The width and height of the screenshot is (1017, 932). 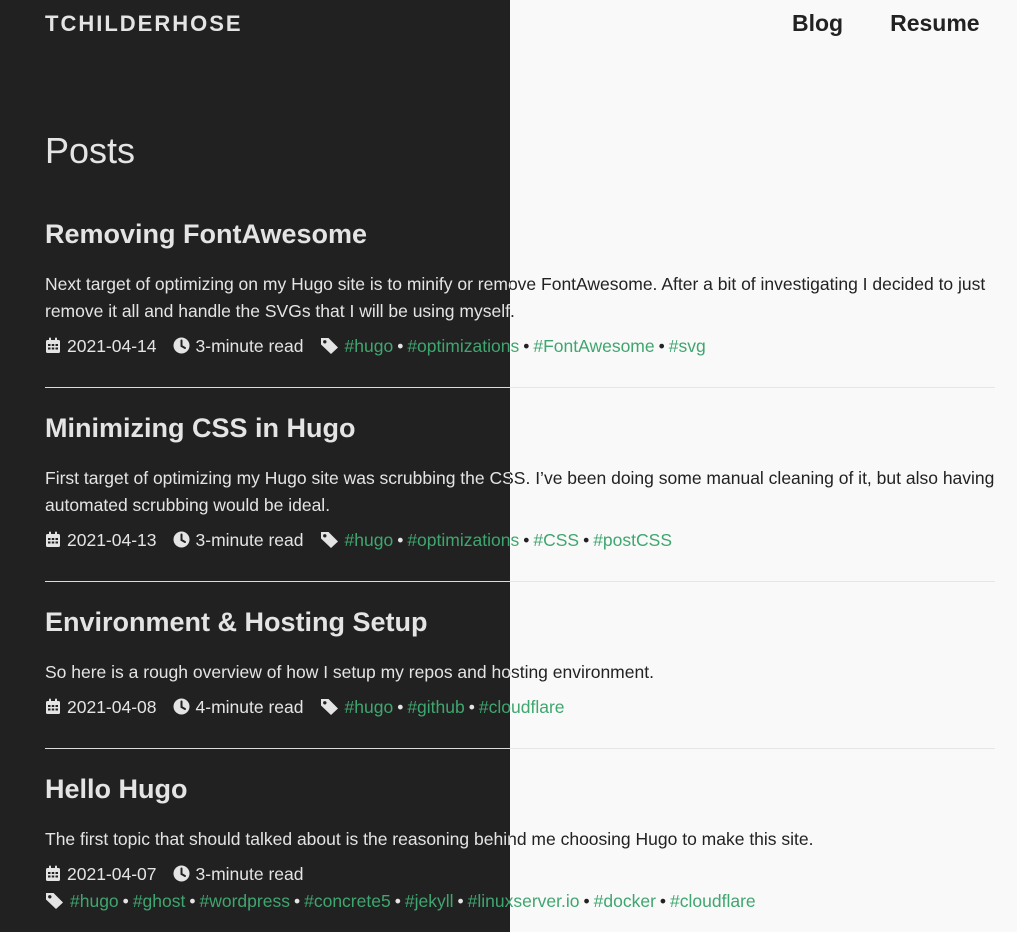 What do you see at coordinates (112, 540) in the screenshot?
I see `post-date: 2021-04-13` at bounding box center [112, 540].